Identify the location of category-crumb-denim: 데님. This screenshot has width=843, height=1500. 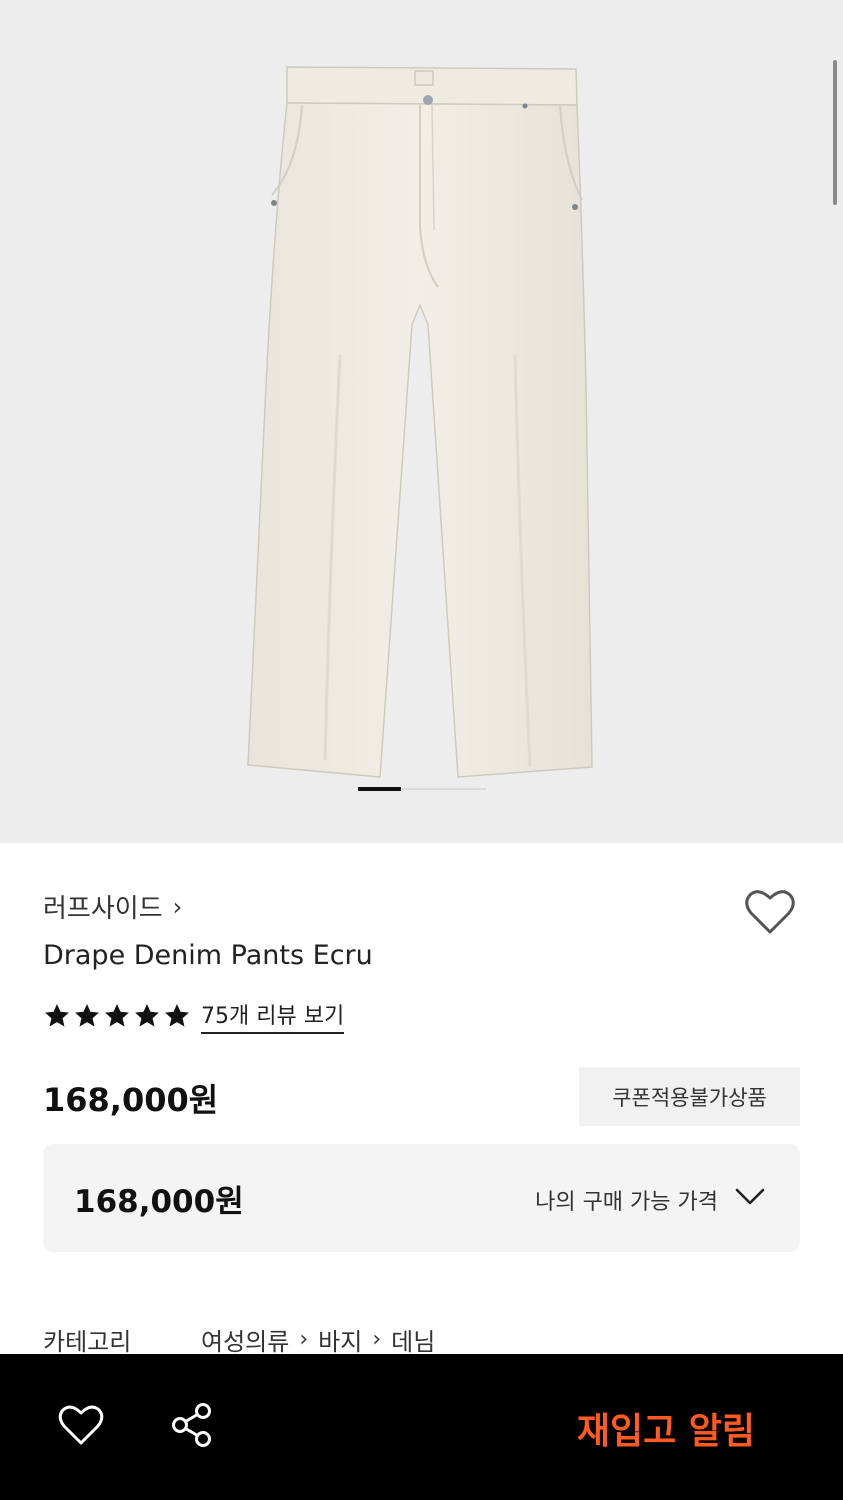
(413, 1339).